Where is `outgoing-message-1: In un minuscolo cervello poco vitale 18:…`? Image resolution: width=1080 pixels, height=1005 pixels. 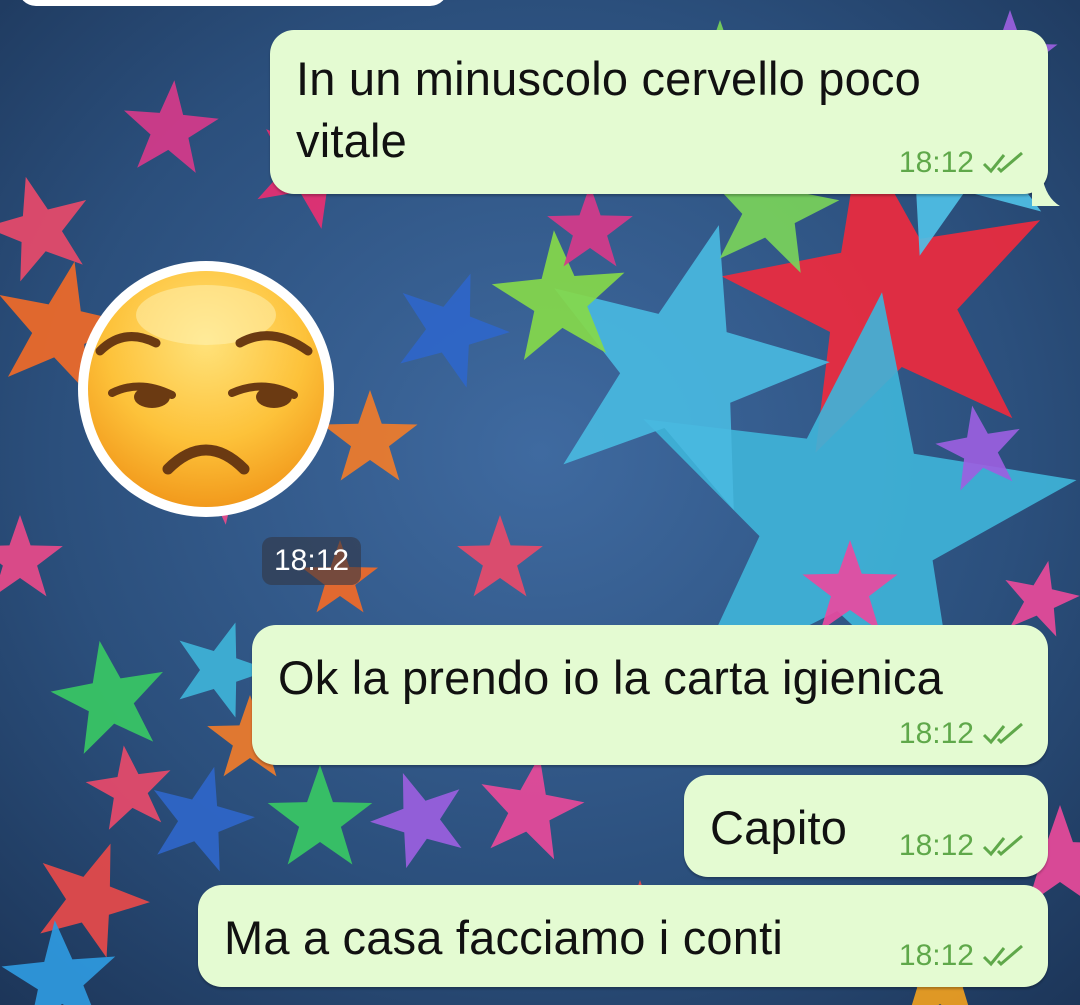 outgoing-message-1: In un minuscolo cervello poco vitale 18:… is located at coordinates (665, 118).